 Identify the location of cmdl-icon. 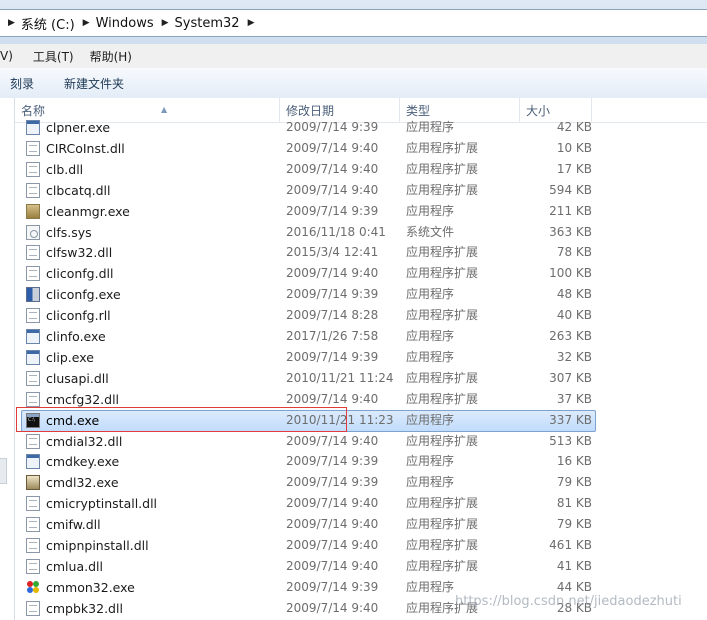
(33, 483).